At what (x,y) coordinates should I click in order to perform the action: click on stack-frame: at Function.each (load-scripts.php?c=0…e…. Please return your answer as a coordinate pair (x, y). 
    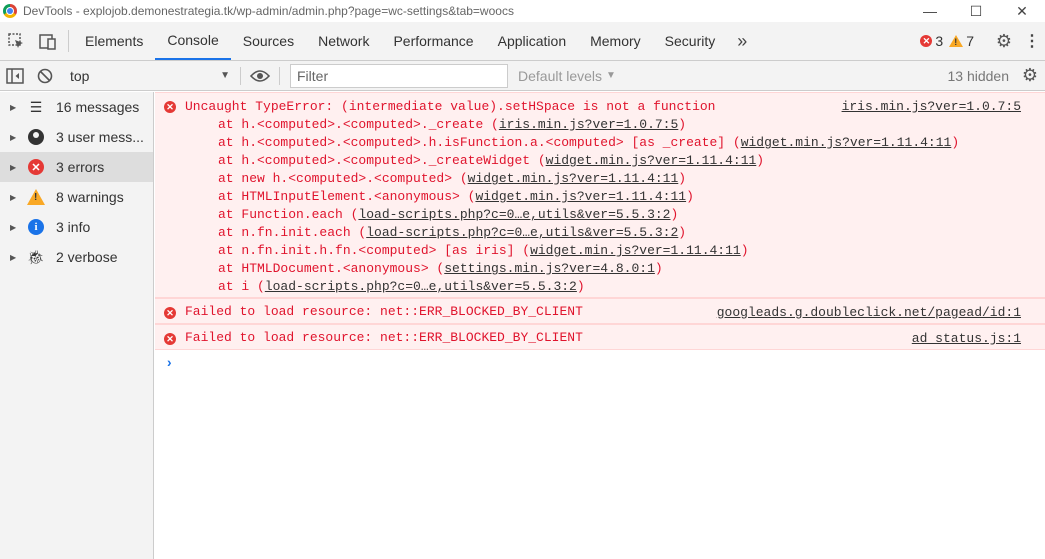
    Looking at the image, I should click on (448, 214).